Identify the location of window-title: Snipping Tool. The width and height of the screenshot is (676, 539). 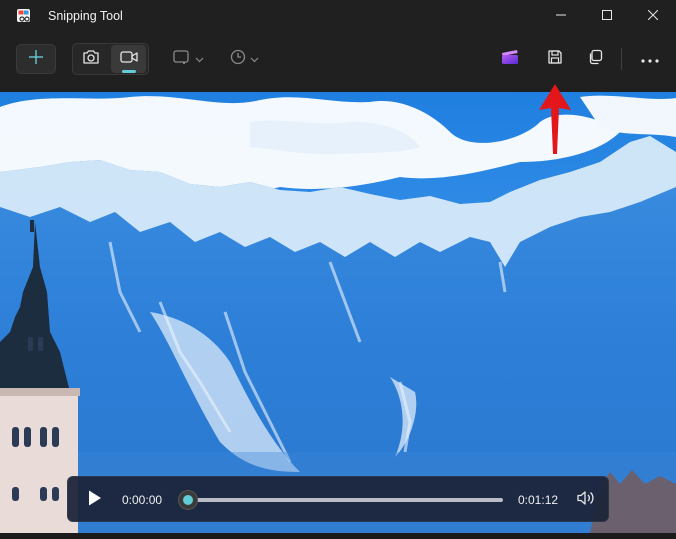
(85, 16).